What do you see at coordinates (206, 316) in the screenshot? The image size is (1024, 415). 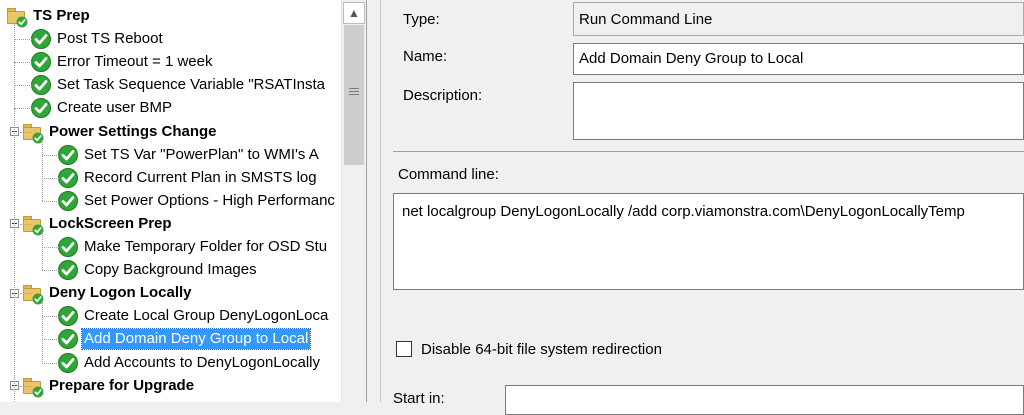 I see `tree-item-label: Create Local Group DenyLogonLoca` at bounding box center [206, 316].